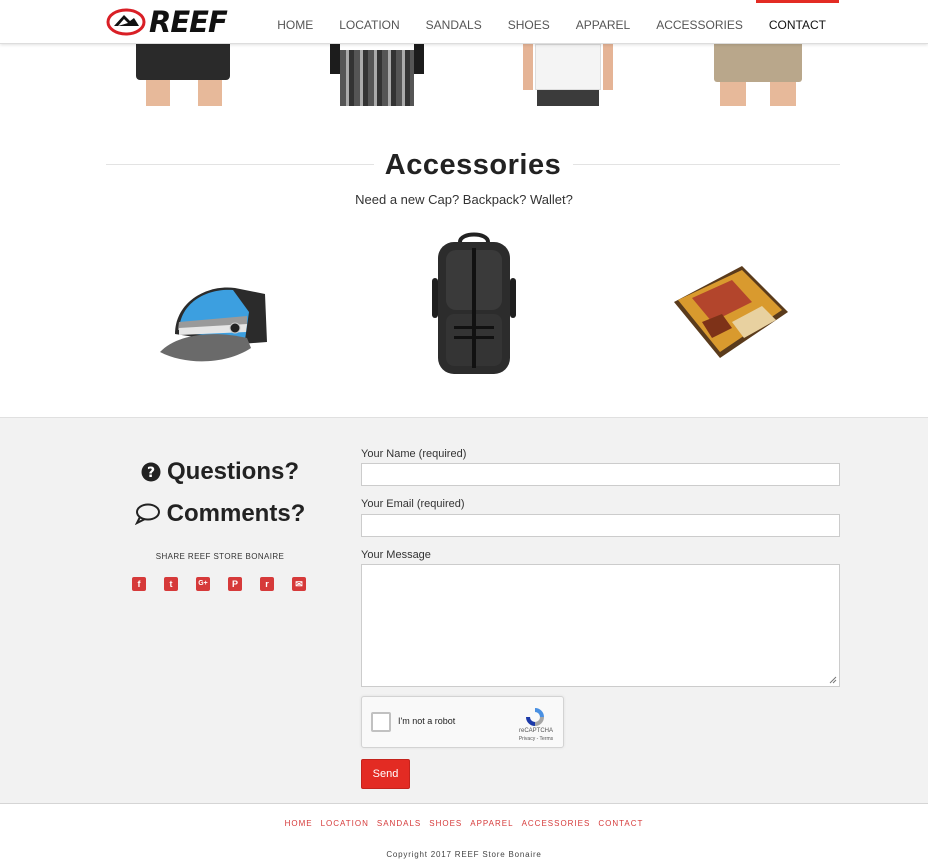 This screenshot has height=868, width=928. What do you see at coordinates (833, 680) in the screenshot?
I see `resize-grip-icon` at bounding box center [833, 680].